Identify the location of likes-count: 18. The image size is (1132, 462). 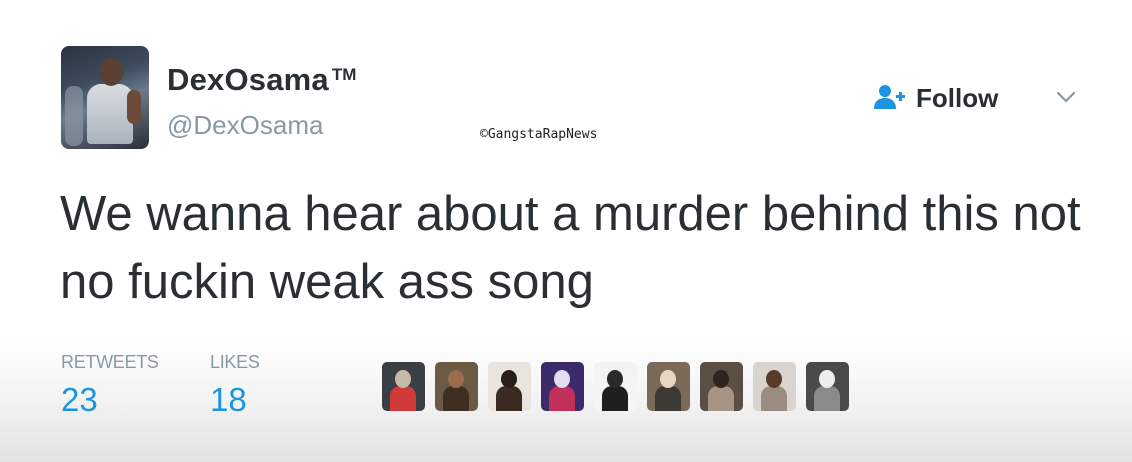
(228, 399).